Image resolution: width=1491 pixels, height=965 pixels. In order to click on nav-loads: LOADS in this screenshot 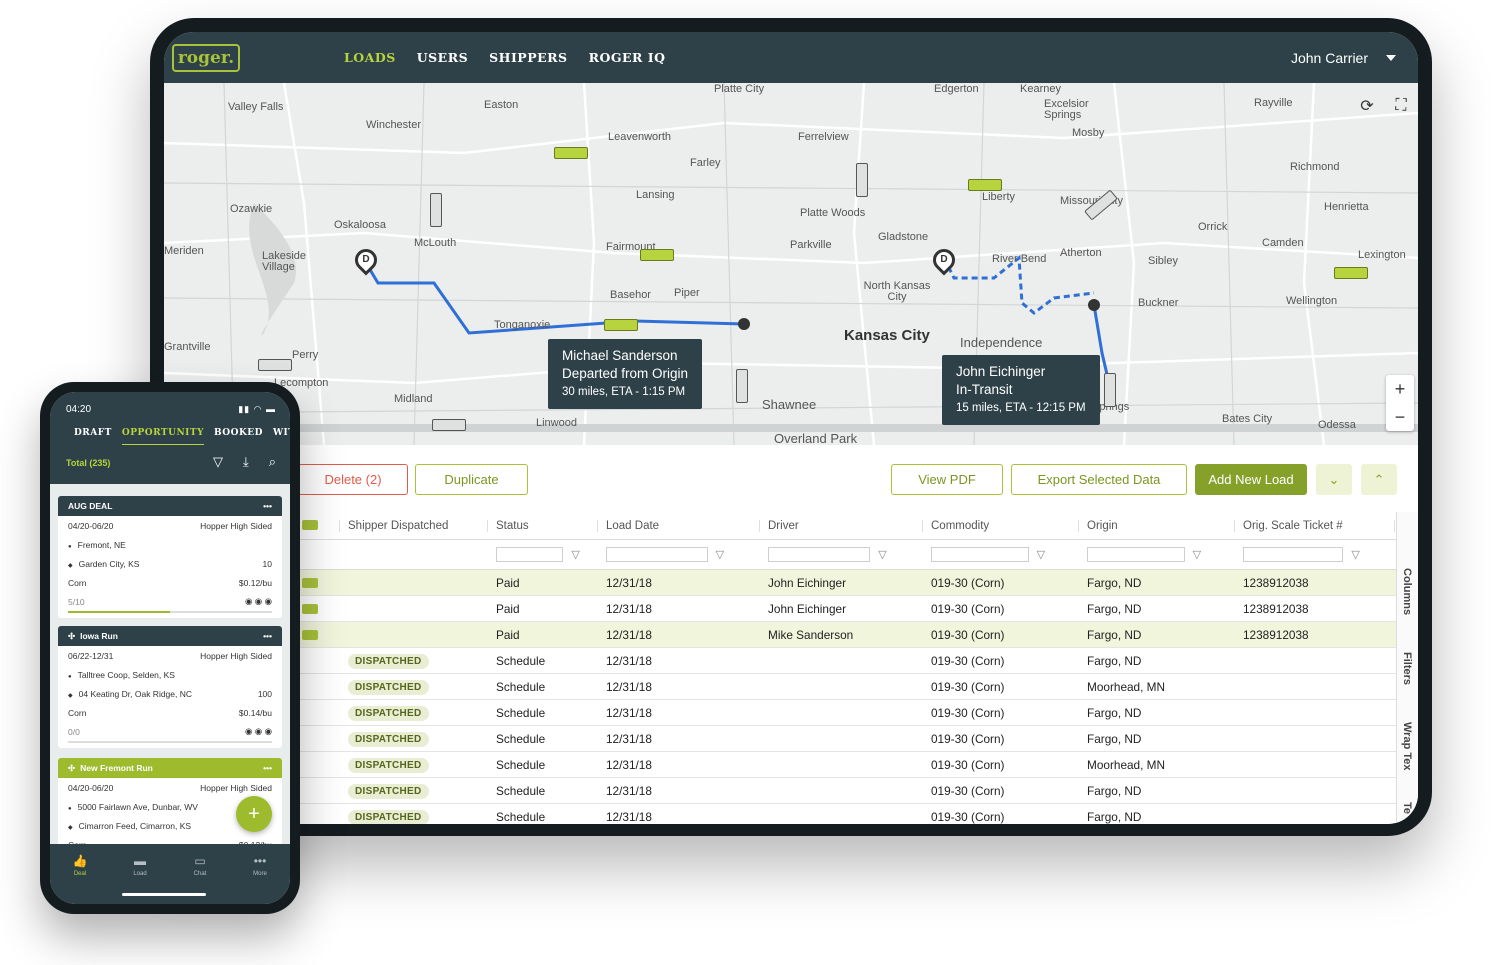, I will do `click(370, 57)`.